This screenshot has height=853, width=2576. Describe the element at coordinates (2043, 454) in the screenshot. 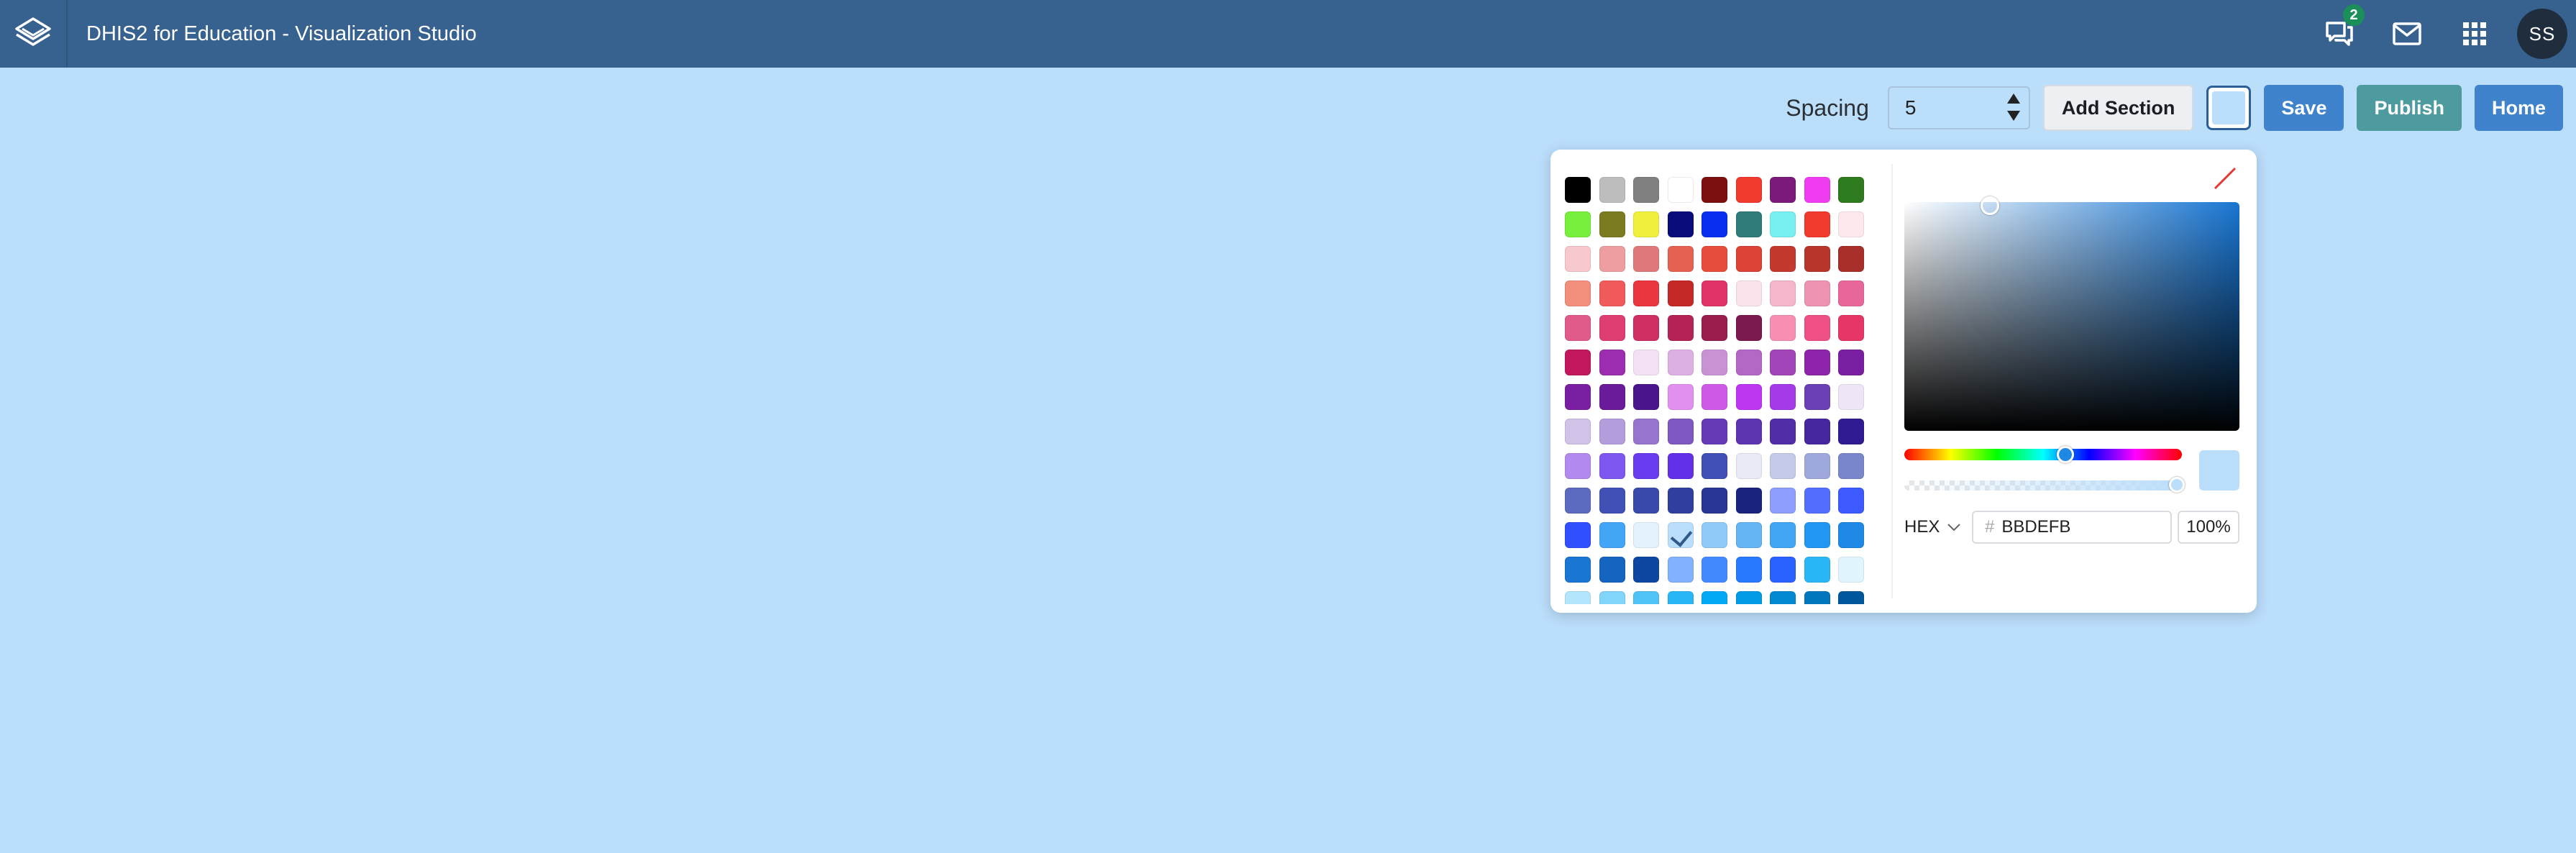

I see `hue-slider` at that location.